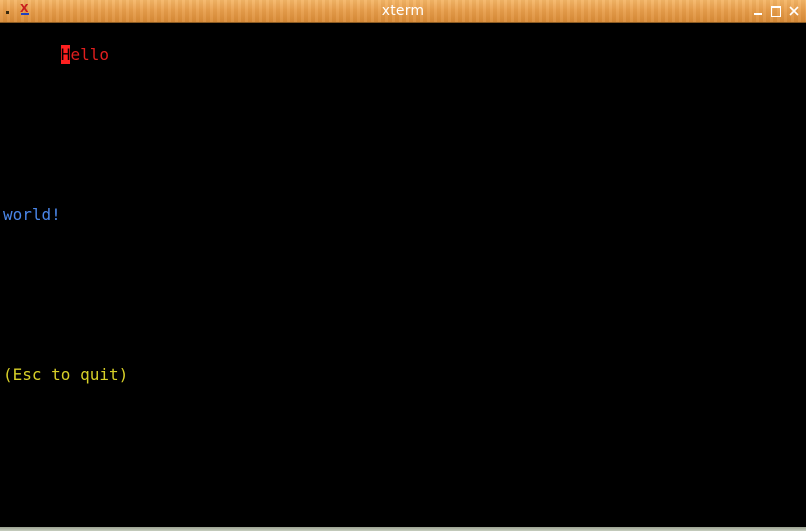  What do you see at coordinates (66, 374) in the screenshot?
I see `terminal-line-quit-hint: (Esc to quit)` at bounding box center [66, 374].